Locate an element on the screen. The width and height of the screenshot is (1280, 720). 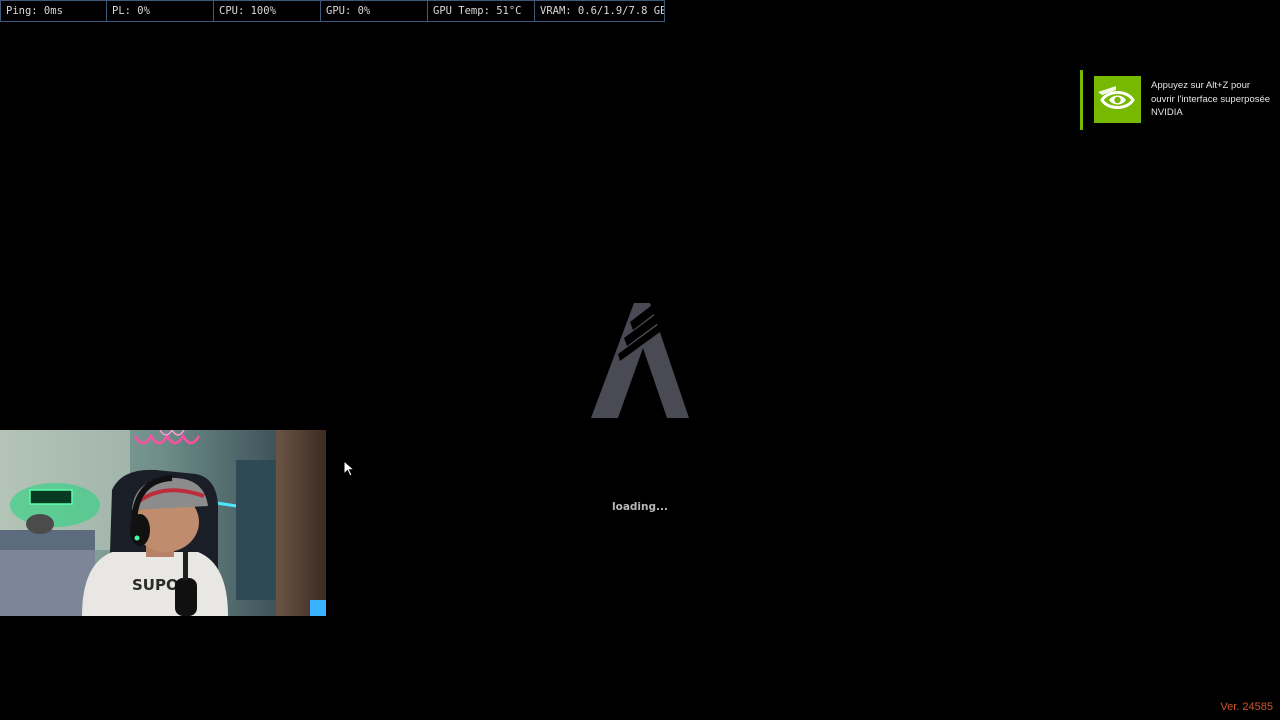
cpu-stat: CPU: 100% is located at coordinates (267, 11).